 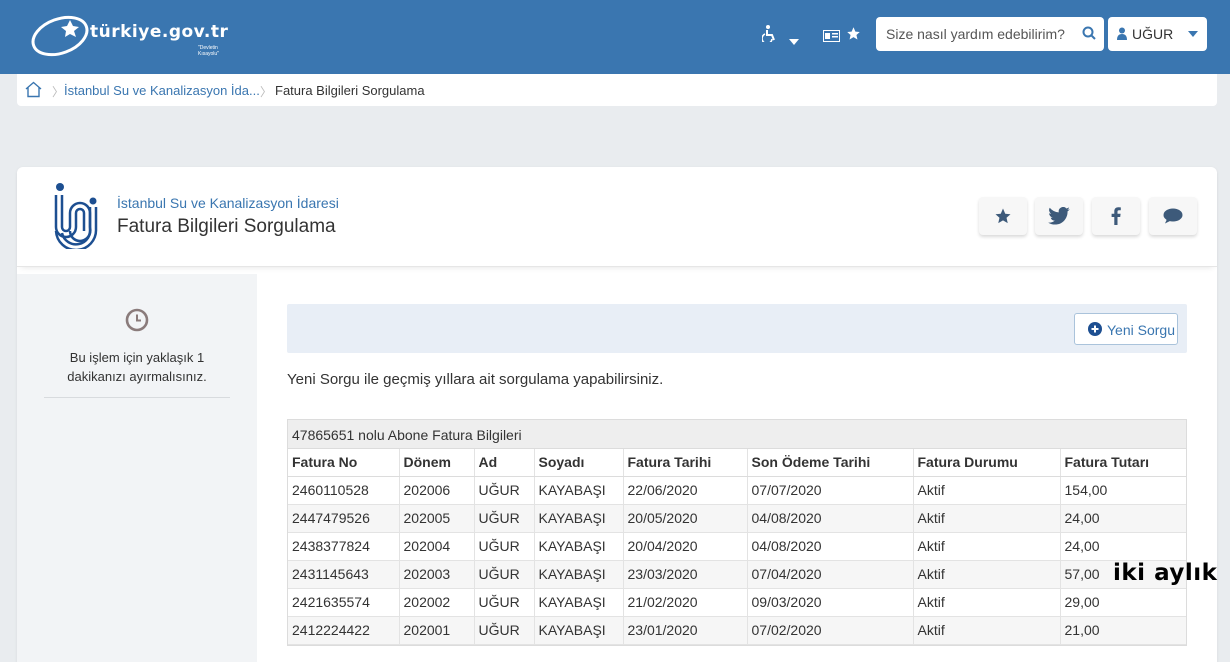 I want to click on table-cell: 20/04/2020, so click(x=685, y=546).